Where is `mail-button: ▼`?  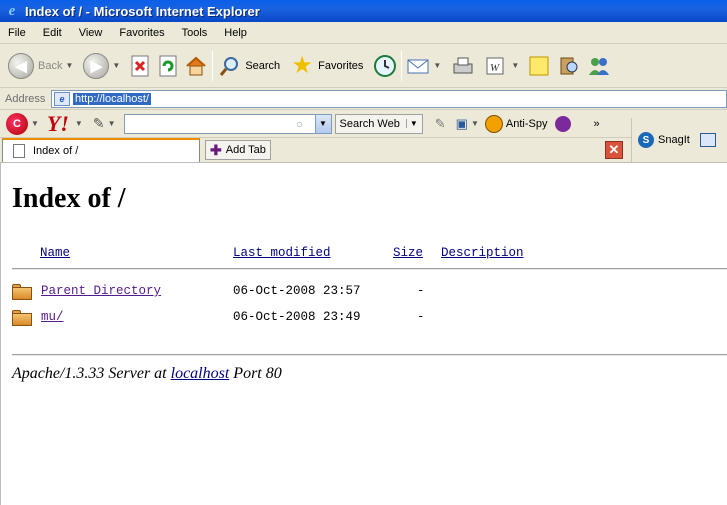 mail-button: ▼ is located at coordinates (423, 66).